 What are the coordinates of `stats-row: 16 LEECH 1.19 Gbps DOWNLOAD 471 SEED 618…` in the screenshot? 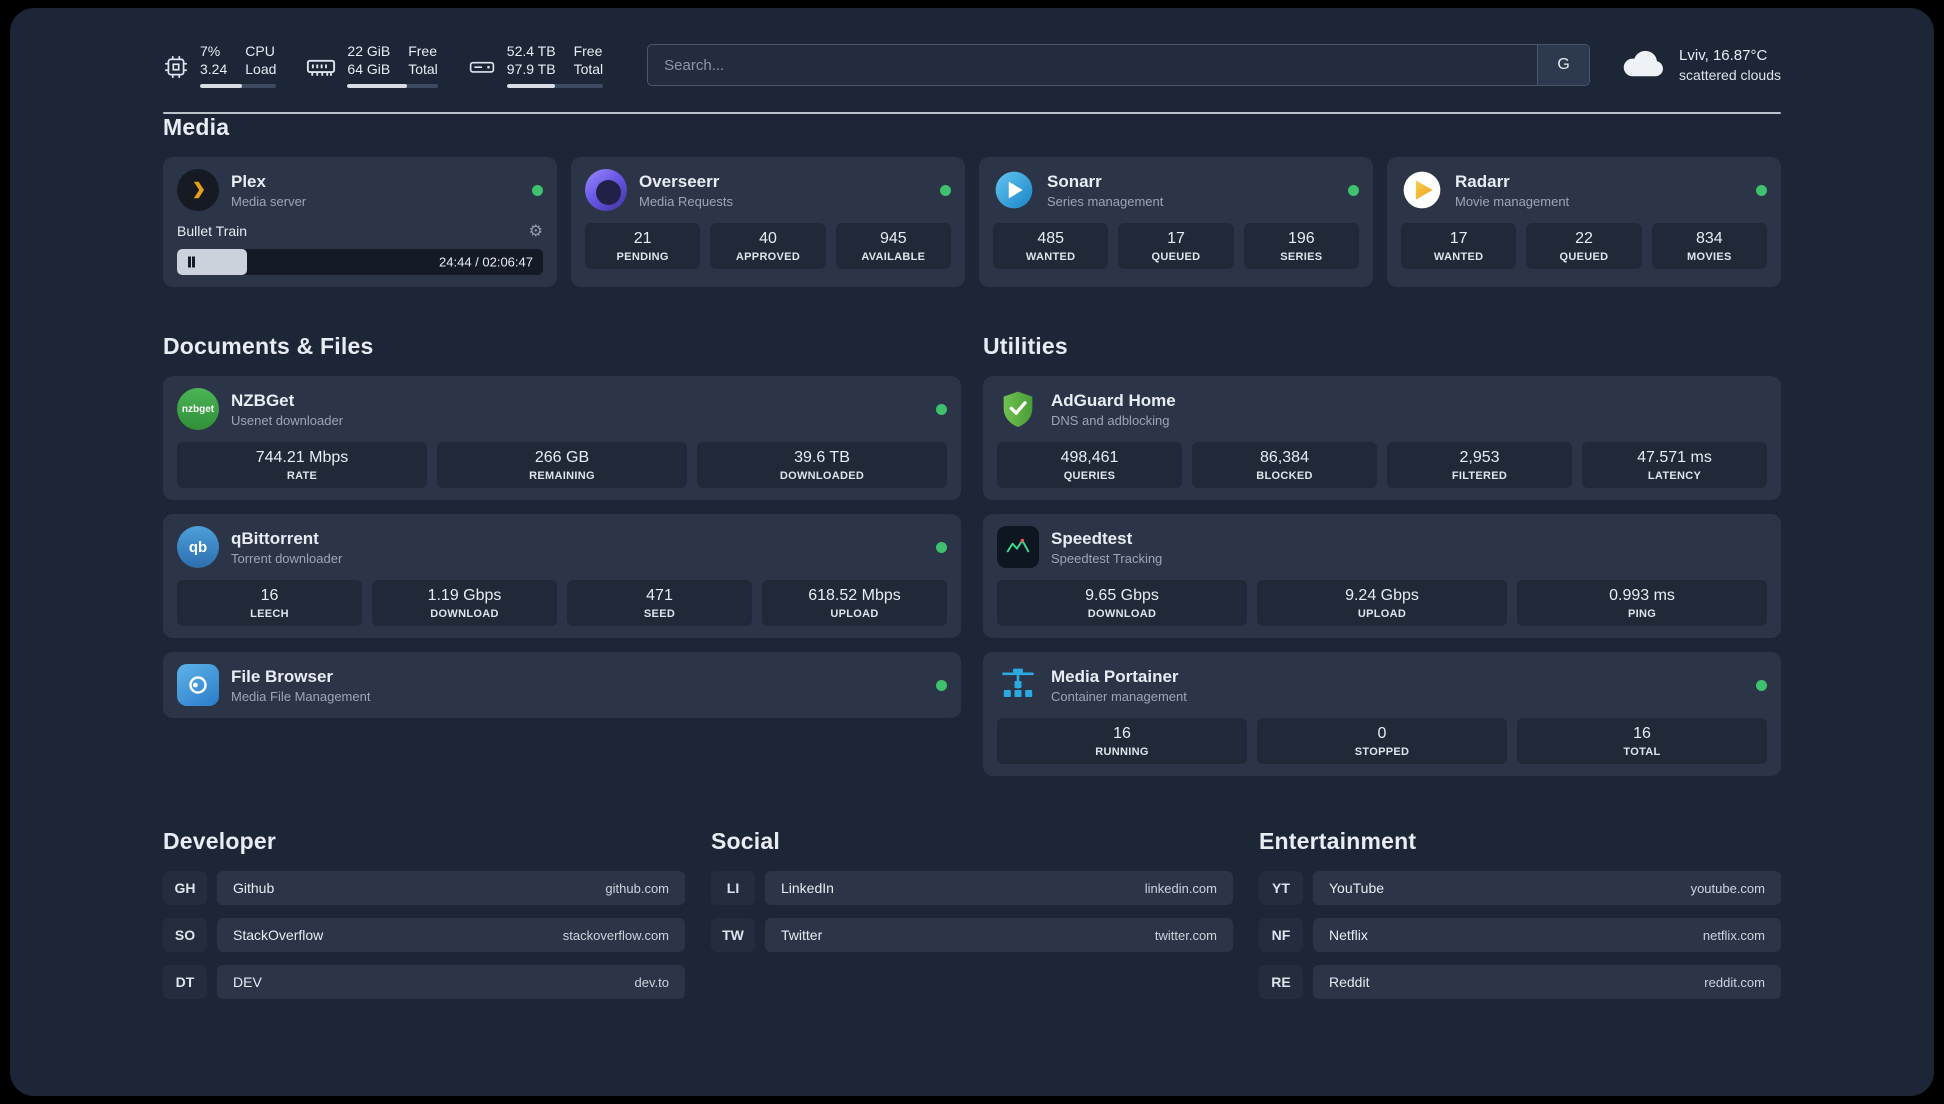 It's located at (562, 603).